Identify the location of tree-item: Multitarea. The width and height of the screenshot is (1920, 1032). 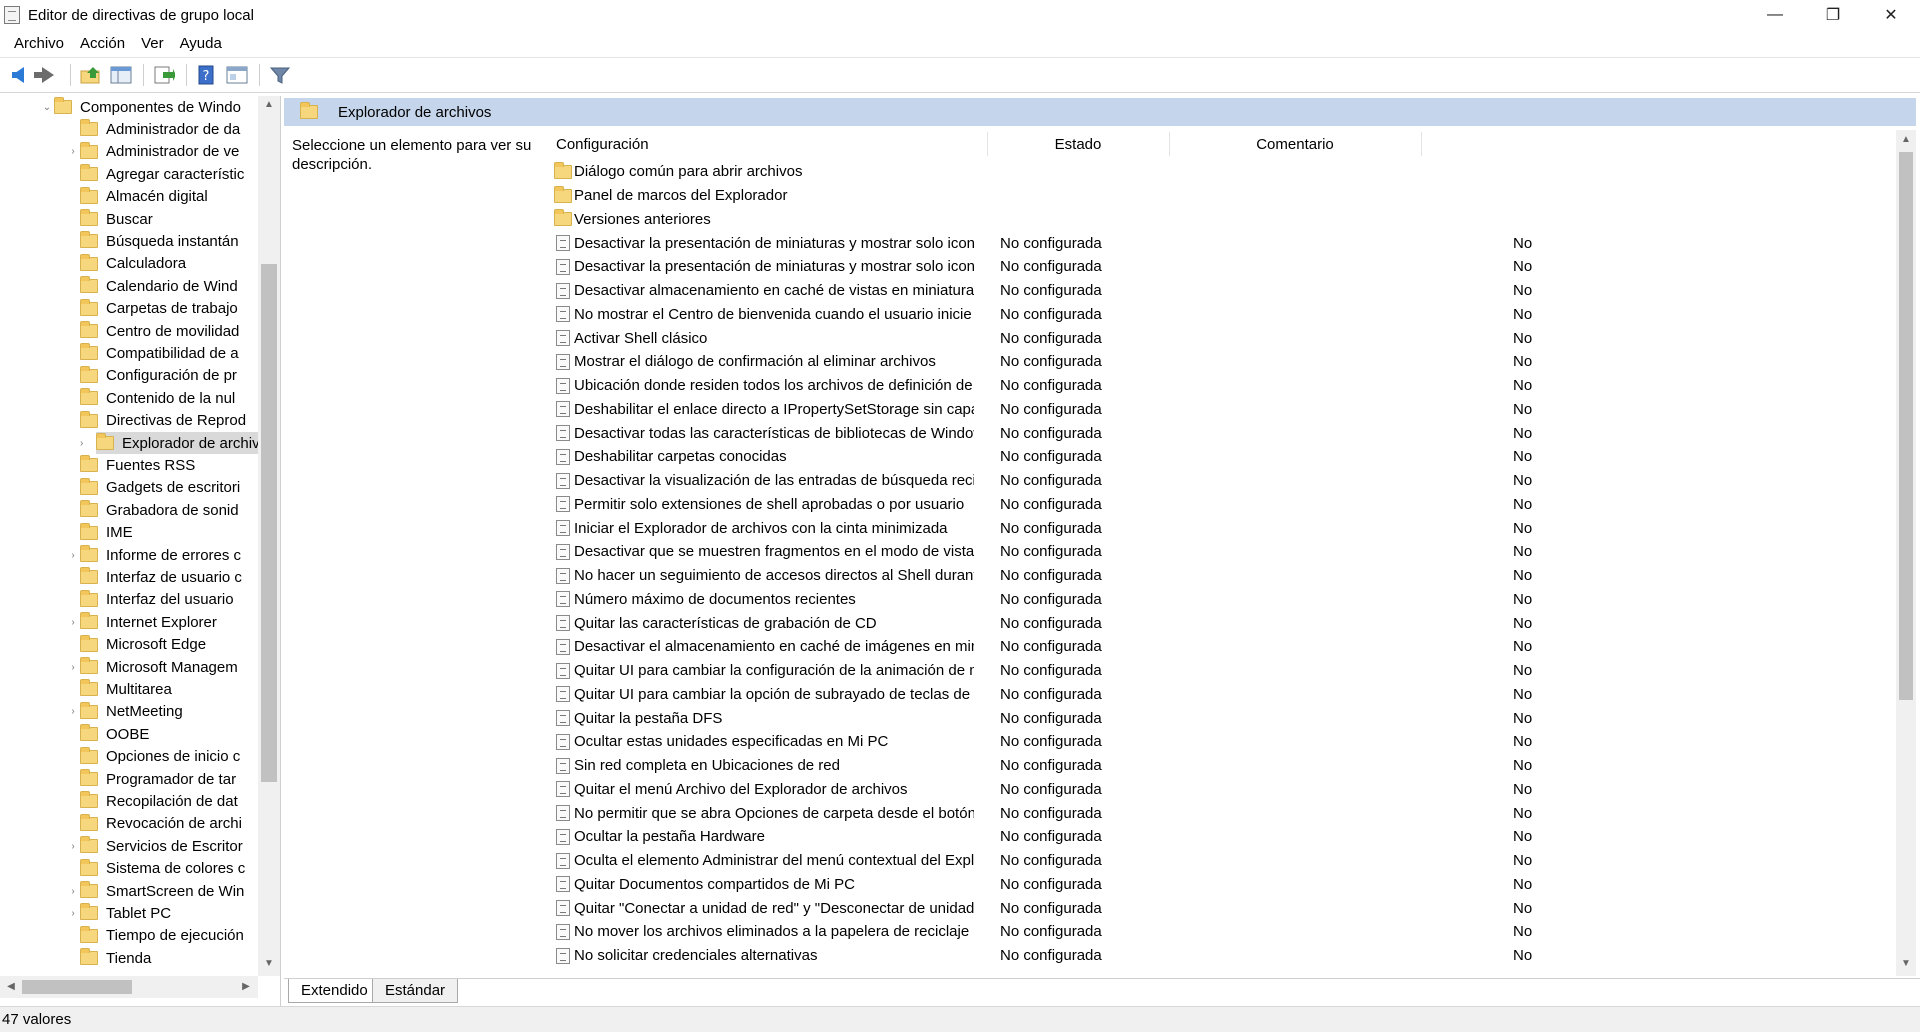
(162, 689).